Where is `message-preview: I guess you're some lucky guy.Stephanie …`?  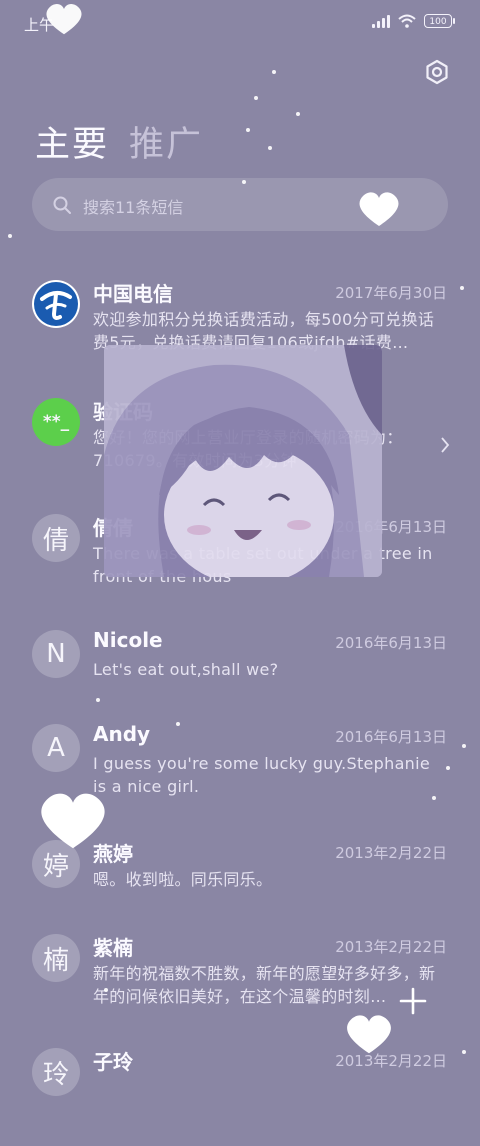 message-preview: I guess you're some lucky guy.Stephanie … is located at coordinates (262, 775).